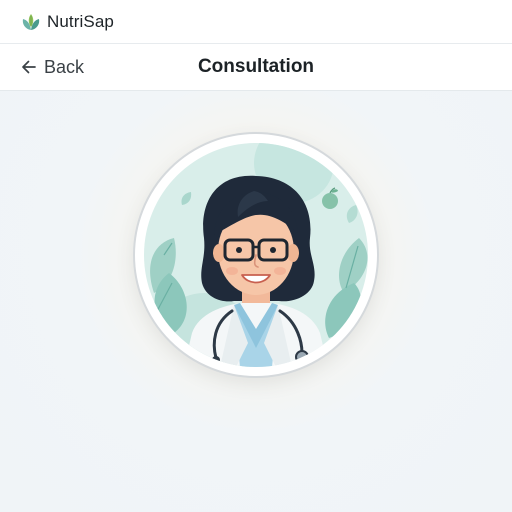 This screenshot has width=512, height=512. What do you see at coordinates (256, 22) in the screenshot?
I see `app-header: NutriSap` at bounding box center [256, 22].